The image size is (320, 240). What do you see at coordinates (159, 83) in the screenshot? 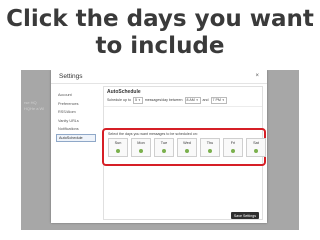
I see `dialog-divider` at bounding box center [159, 83].